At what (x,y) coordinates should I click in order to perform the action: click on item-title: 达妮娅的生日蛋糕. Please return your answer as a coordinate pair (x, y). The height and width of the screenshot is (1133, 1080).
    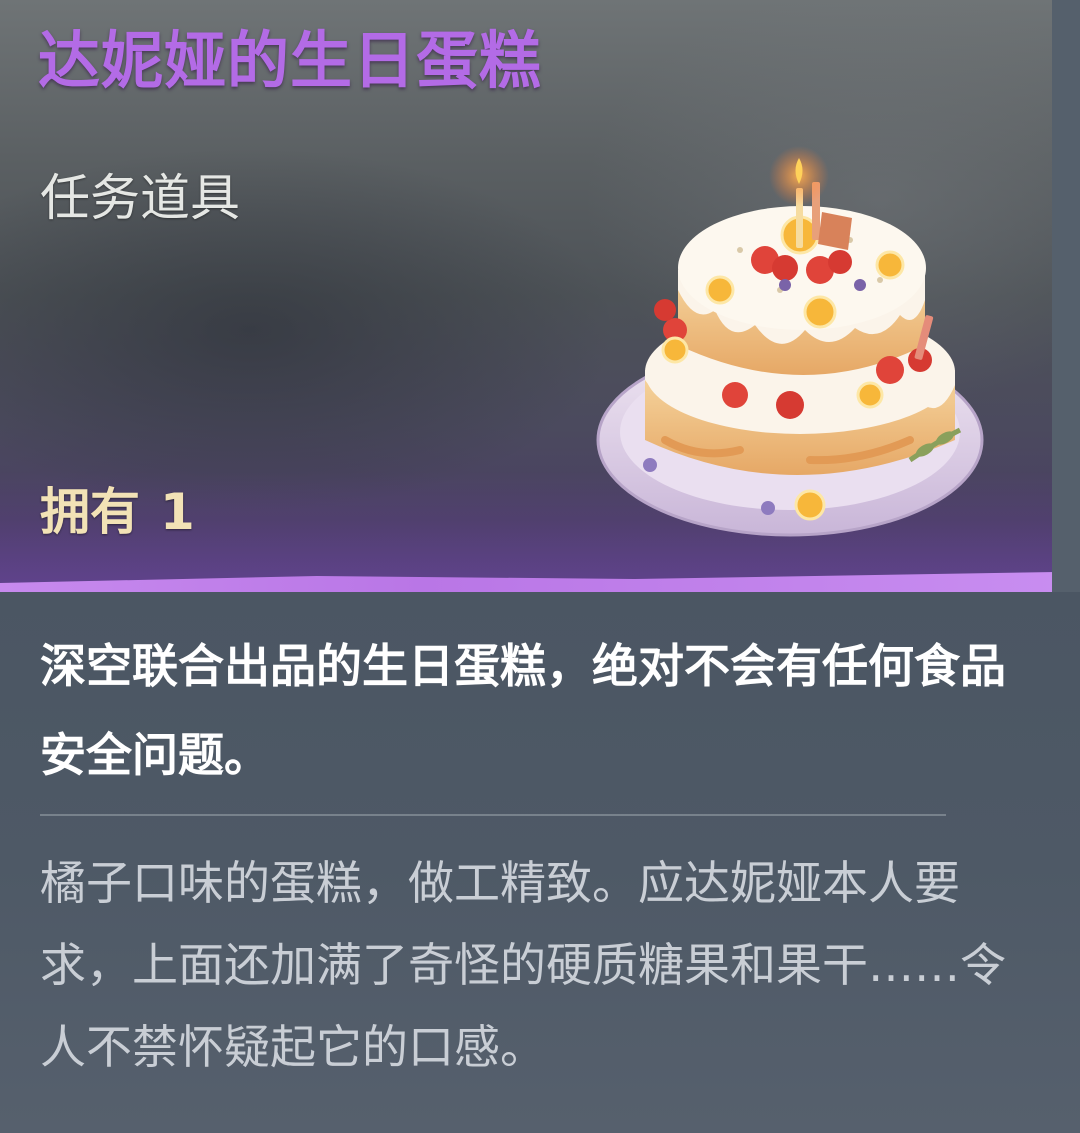
    Looking at the image, I should click on (290, 60).